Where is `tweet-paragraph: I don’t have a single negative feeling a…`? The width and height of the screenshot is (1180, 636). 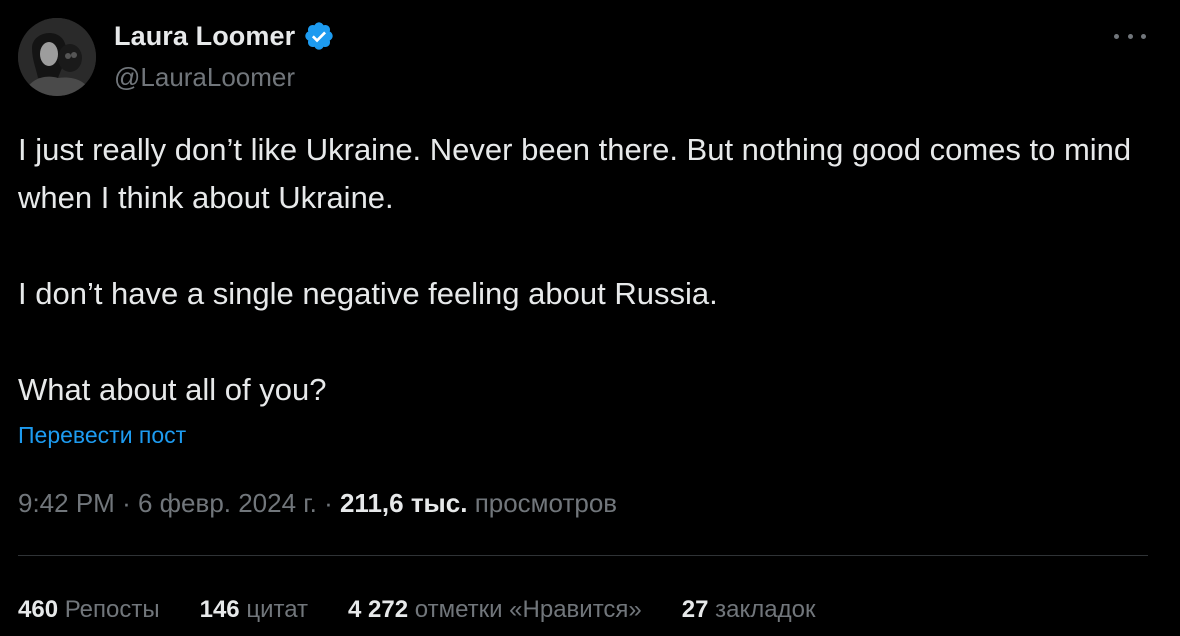 tweet-paragraph: I don’t have a single negative feeling a… is located at coordinates (368, 293).